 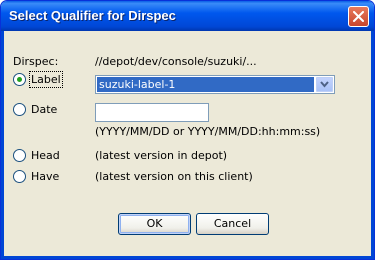 I want to click on label-combobox: suzuki-label-1, so click(x=215, y=84).